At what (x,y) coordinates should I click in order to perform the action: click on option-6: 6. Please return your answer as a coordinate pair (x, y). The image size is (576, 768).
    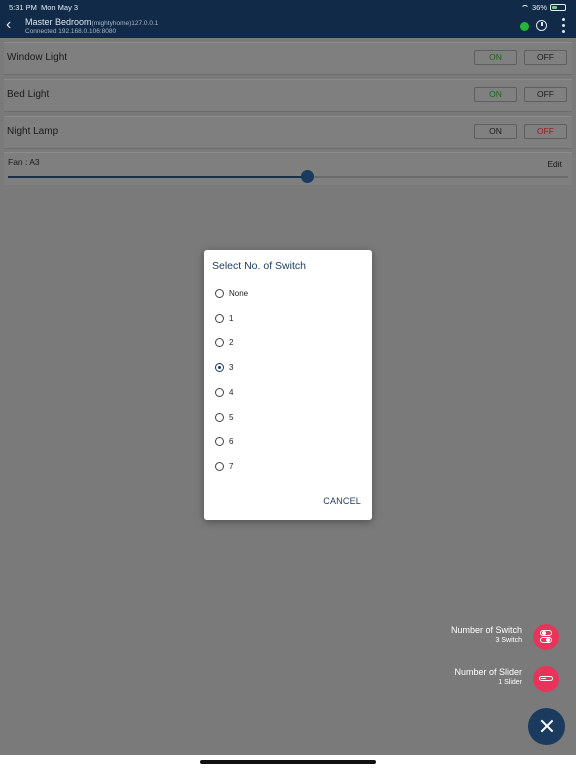
    Looking at the image, I should click on (285, 442).